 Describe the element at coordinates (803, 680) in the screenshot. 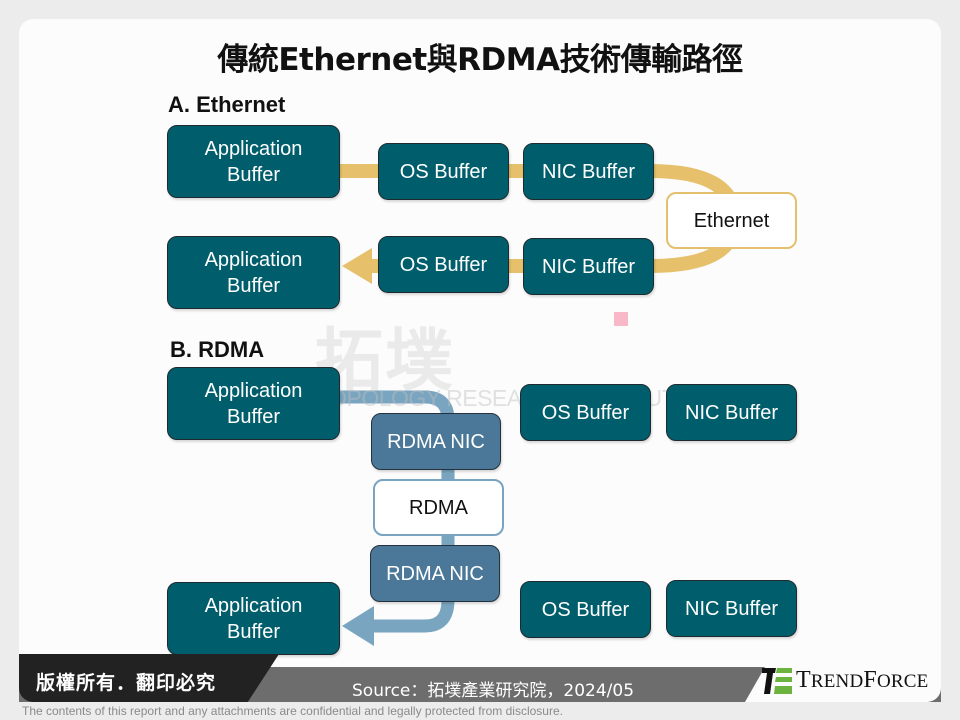

I see `logo-letter-t: T` at that location.